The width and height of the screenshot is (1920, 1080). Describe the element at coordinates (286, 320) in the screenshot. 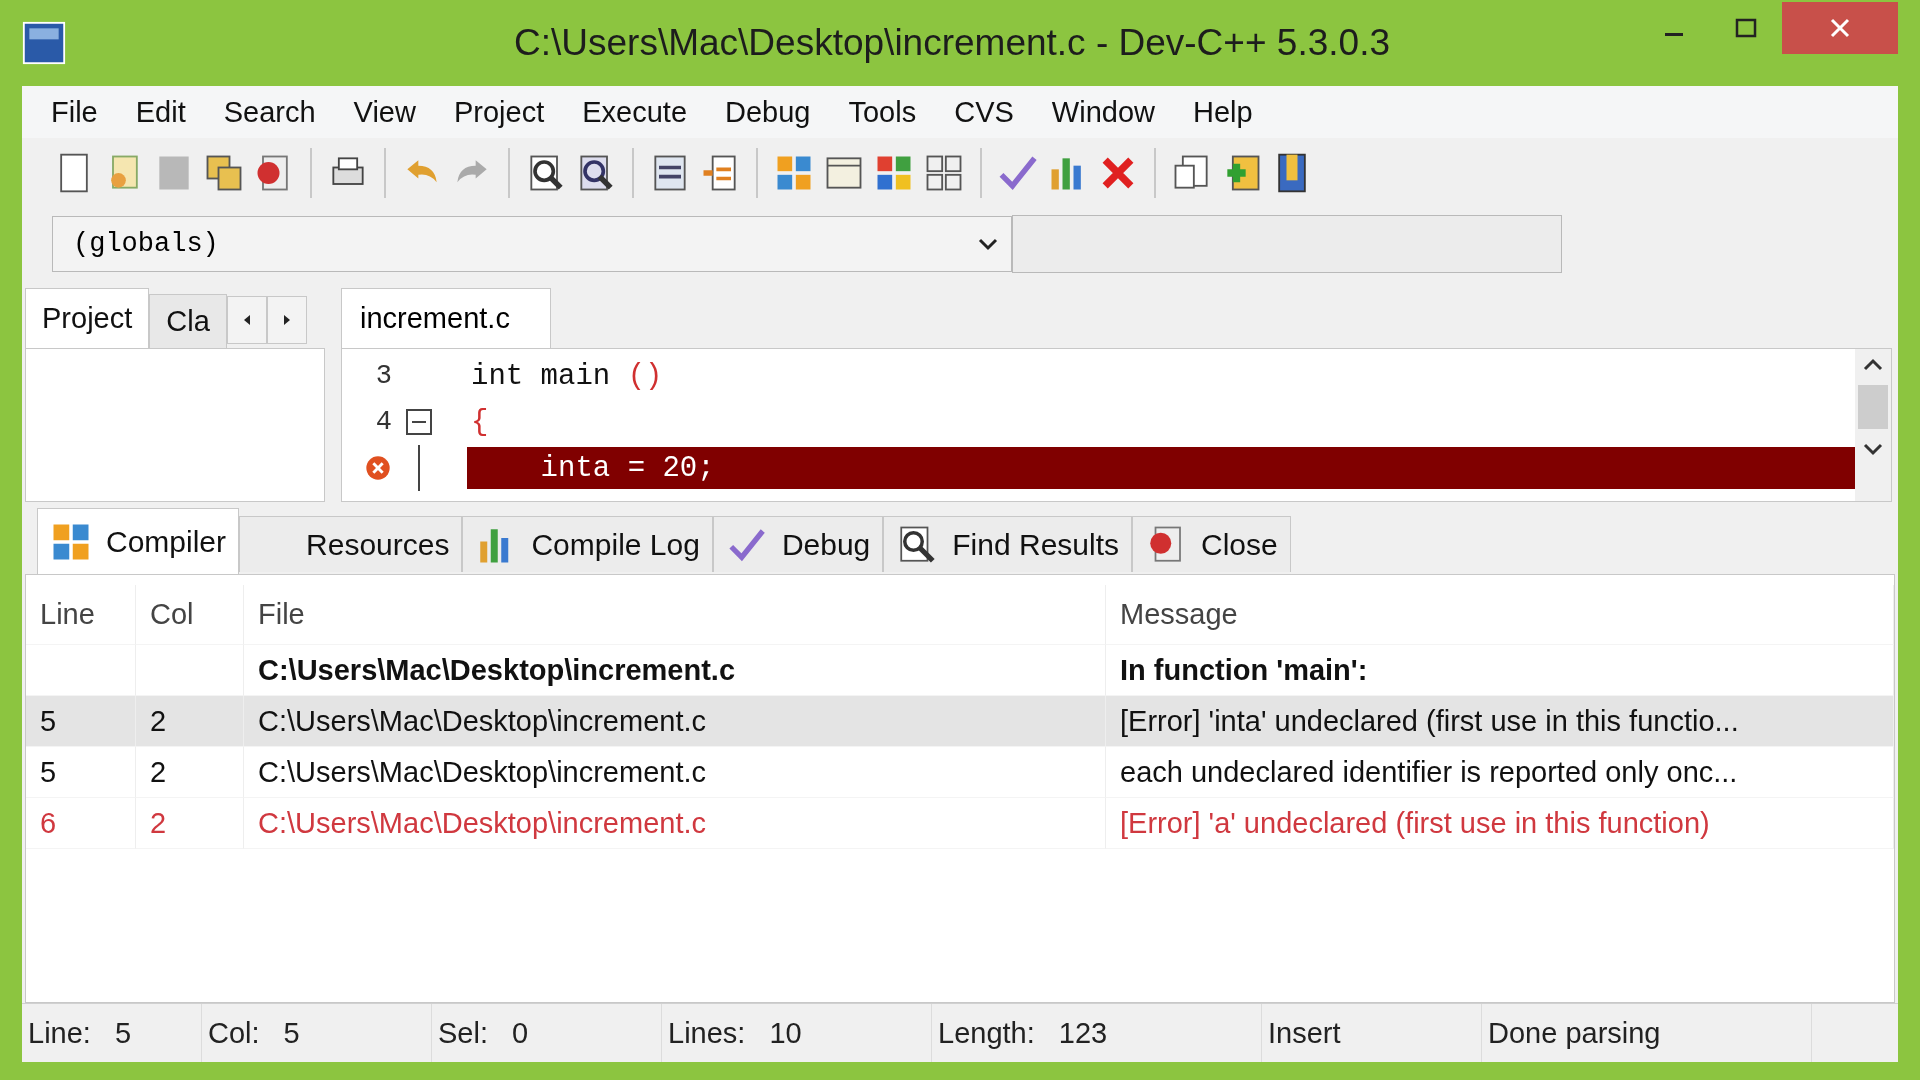

I see `caret-right-icon` at that location.